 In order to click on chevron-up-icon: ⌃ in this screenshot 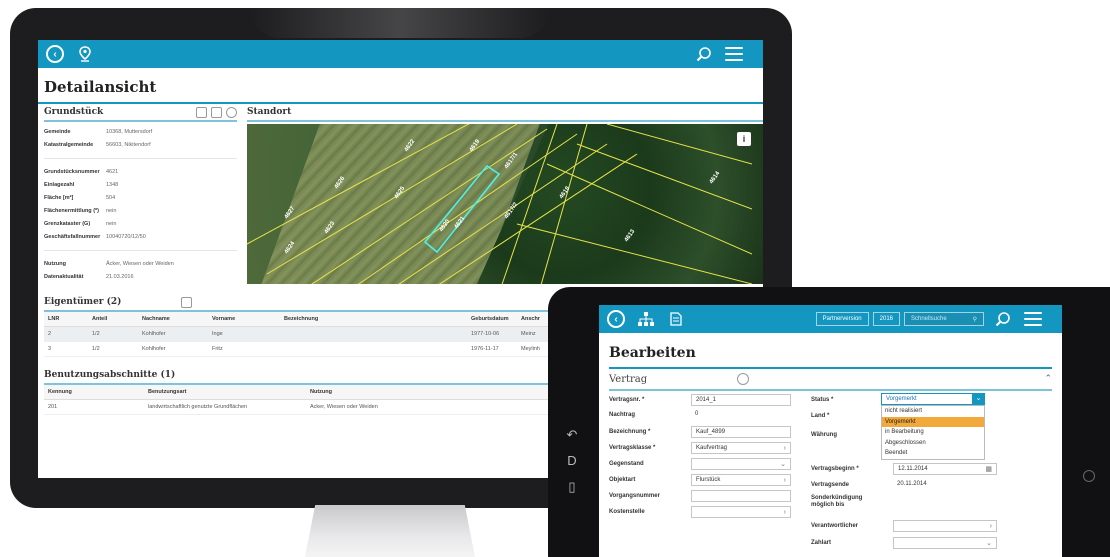, I will do `click(1048, 379)`.